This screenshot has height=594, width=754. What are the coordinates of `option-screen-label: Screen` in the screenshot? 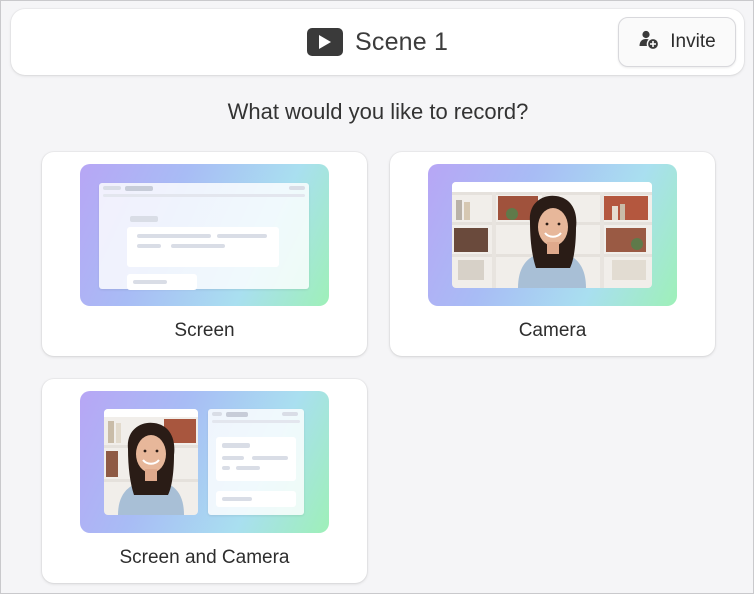 It's located at (204, 330).